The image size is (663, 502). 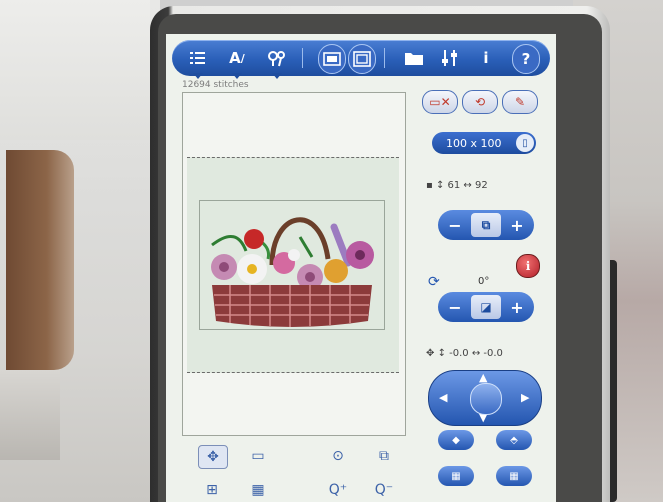 I want to click on pattern-button-2: ▦, so click(x=514, y=476).